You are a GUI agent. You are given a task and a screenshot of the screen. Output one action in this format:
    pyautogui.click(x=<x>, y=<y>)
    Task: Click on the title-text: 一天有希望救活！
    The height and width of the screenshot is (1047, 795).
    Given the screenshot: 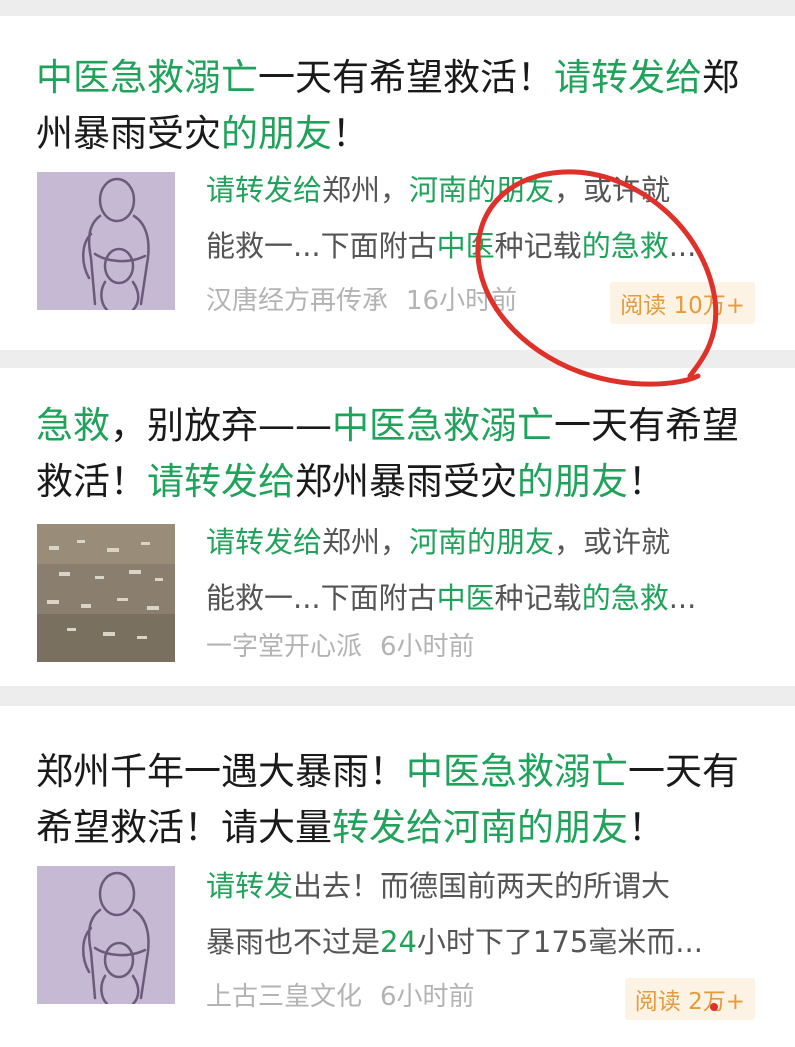 What is the action you would take?
    pyautogui.click(x=406, y=77)
    